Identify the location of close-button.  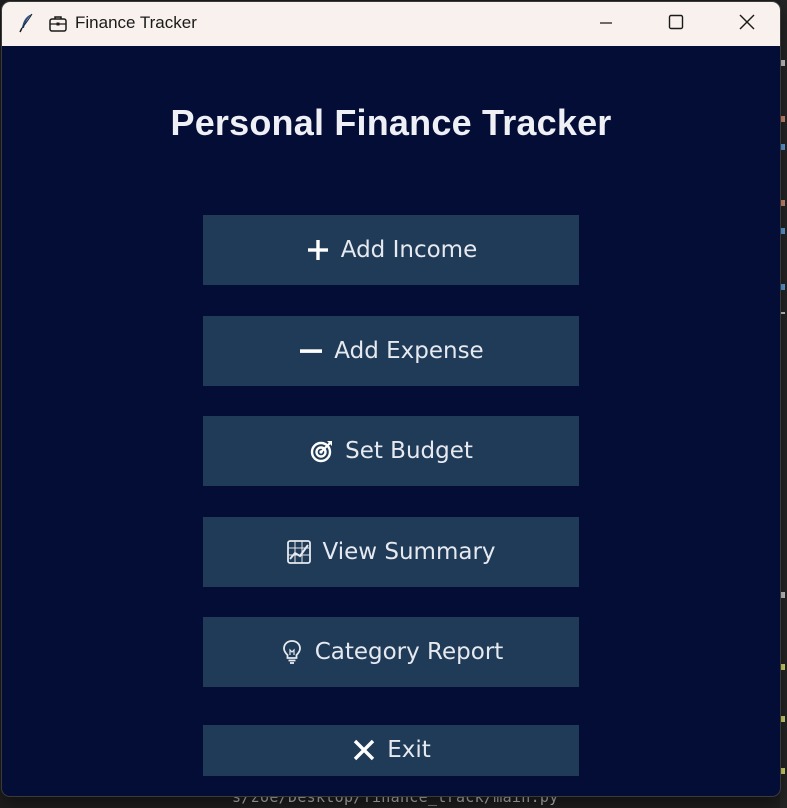
(747, 24).